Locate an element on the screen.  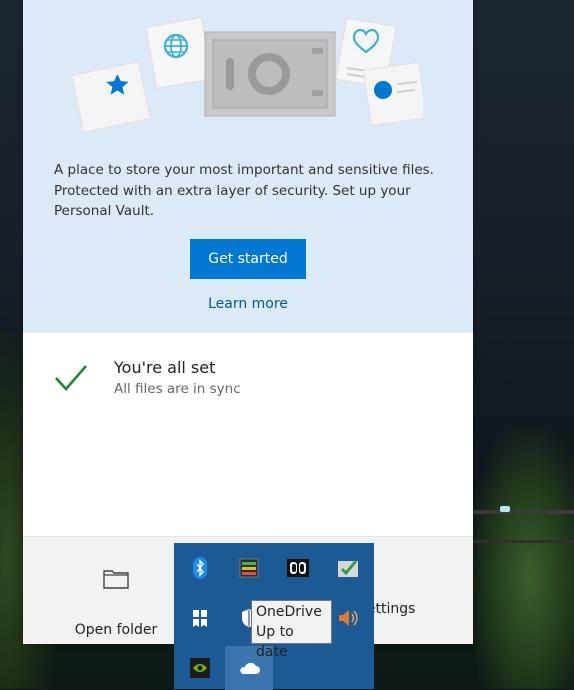
tray-security-check is located at coordinates (348, 568).